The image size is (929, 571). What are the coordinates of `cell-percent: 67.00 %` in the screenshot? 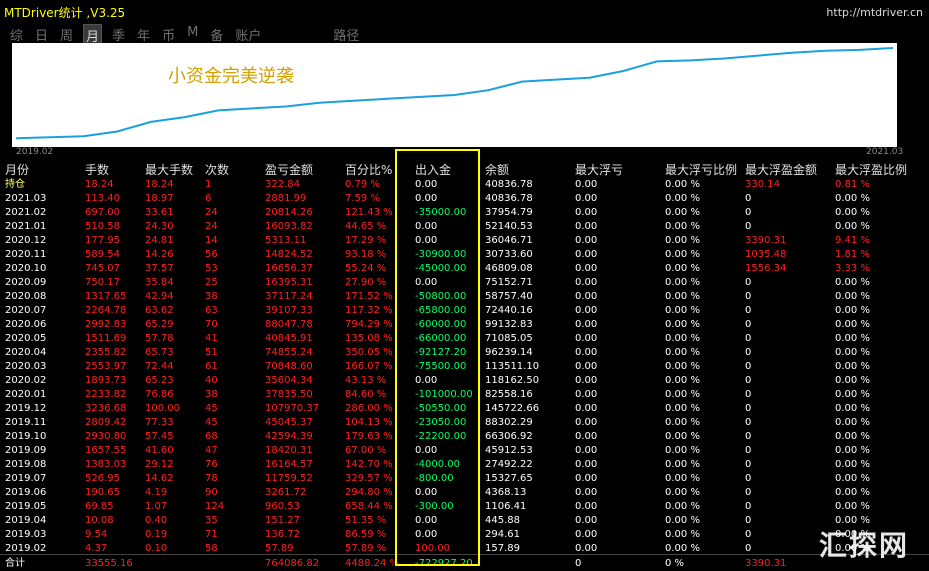 It's located at (366, 450).